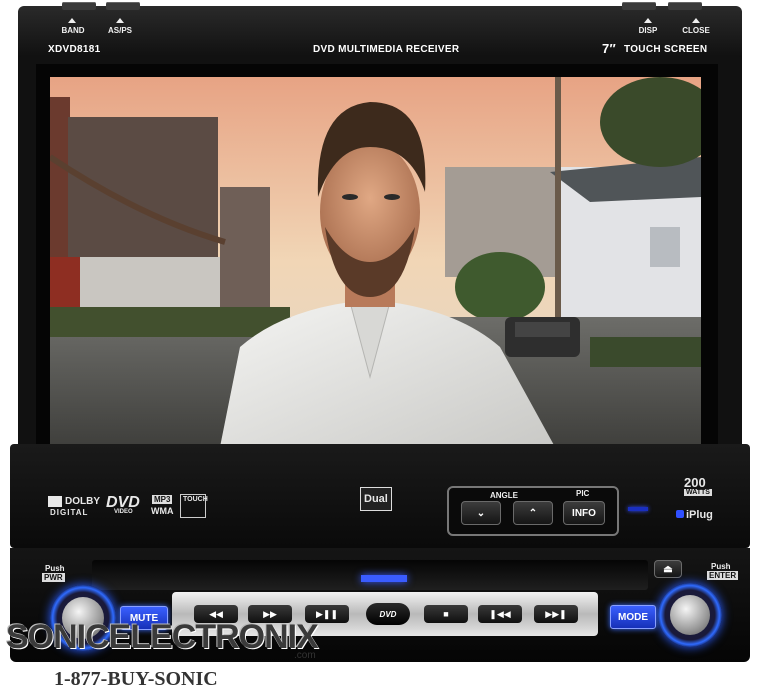 The height and width of the screenshot is (697, 768). What do you see at coordinates (690, 615) in the screenshot?
I see `enter-knob` at bounding box center [690, 615].